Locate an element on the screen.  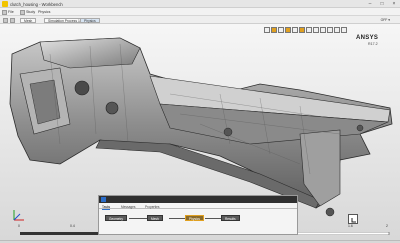
breadcrumb-mesh: Mesh is located at coordinates (28, 20).